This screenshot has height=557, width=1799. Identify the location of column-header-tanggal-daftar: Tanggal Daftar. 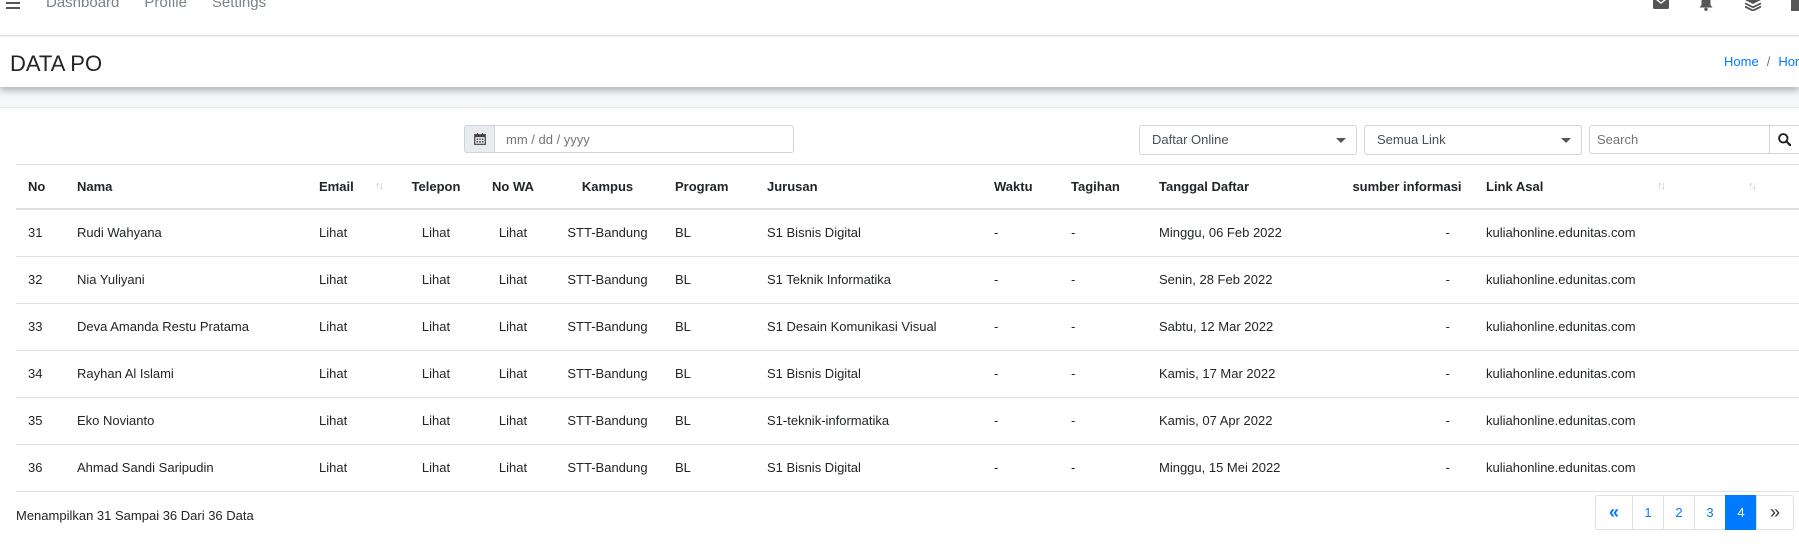
(1243, 187).